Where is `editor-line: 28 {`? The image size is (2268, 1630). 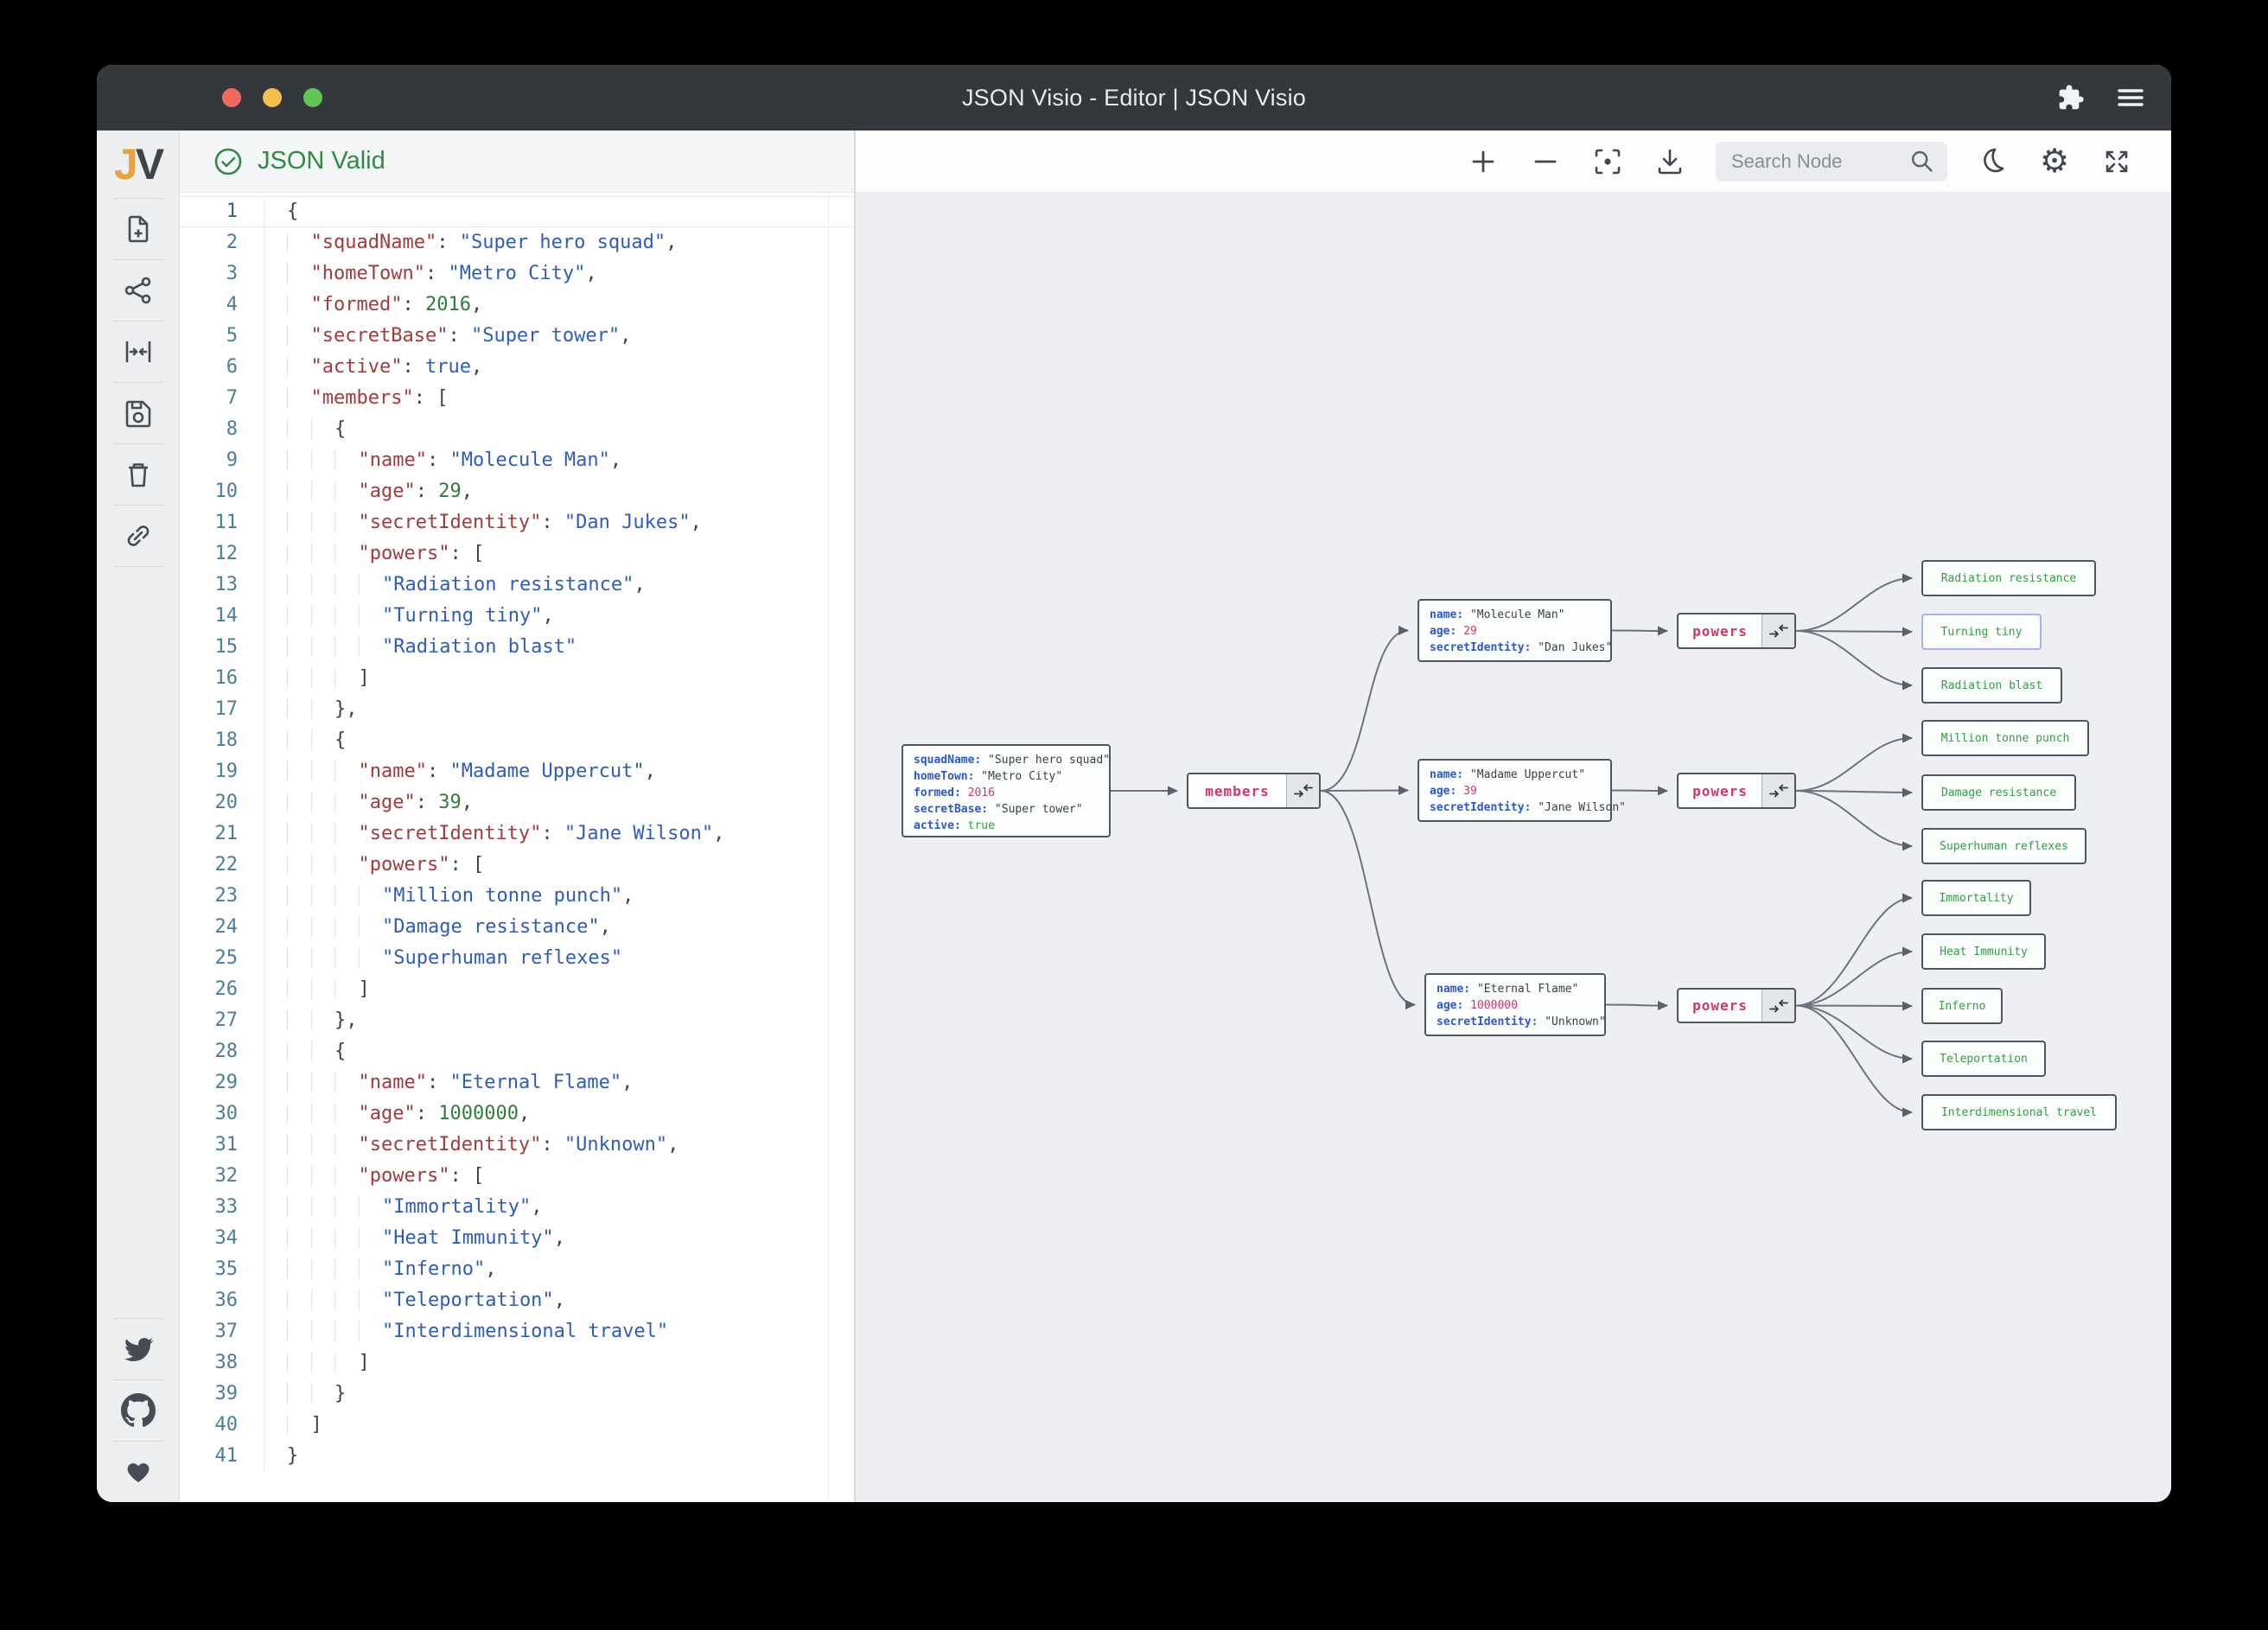 editor-line: 28 { is located at coordinates (517, 1051).